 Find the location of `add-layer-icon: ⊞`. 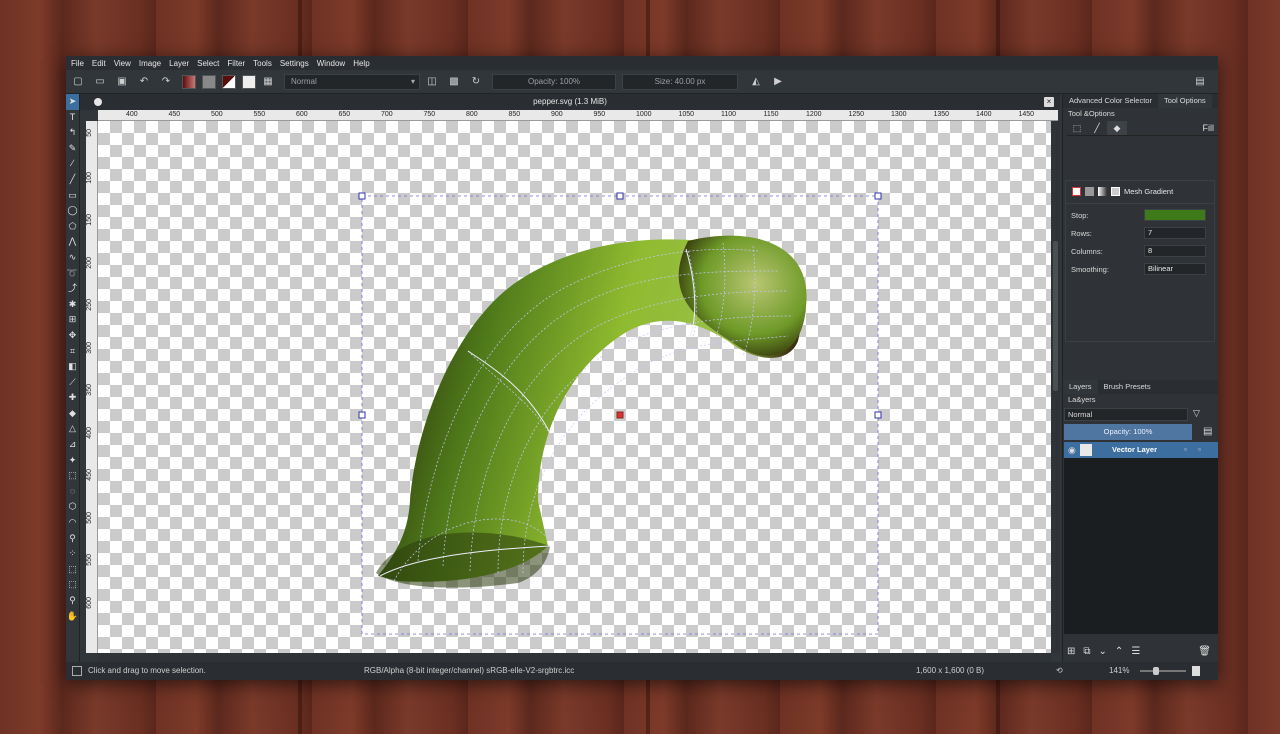

add-layer-icon: ⊞ is located at coordinates (1071, 651).